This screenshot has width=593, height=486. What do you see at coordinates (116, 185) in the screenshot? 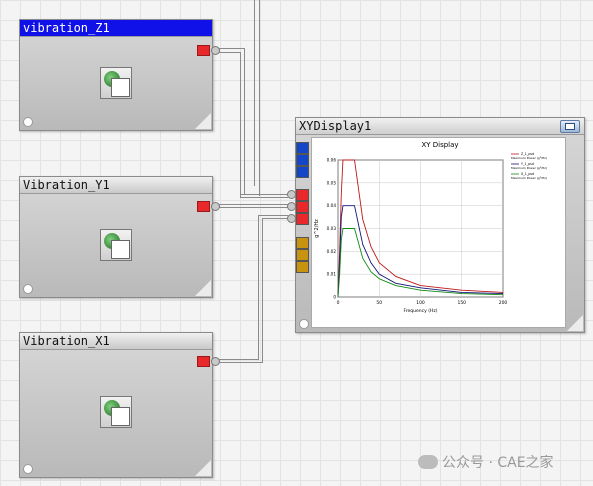
I see `node-title: Vibration_Y1` at bounding box center [116, 185].